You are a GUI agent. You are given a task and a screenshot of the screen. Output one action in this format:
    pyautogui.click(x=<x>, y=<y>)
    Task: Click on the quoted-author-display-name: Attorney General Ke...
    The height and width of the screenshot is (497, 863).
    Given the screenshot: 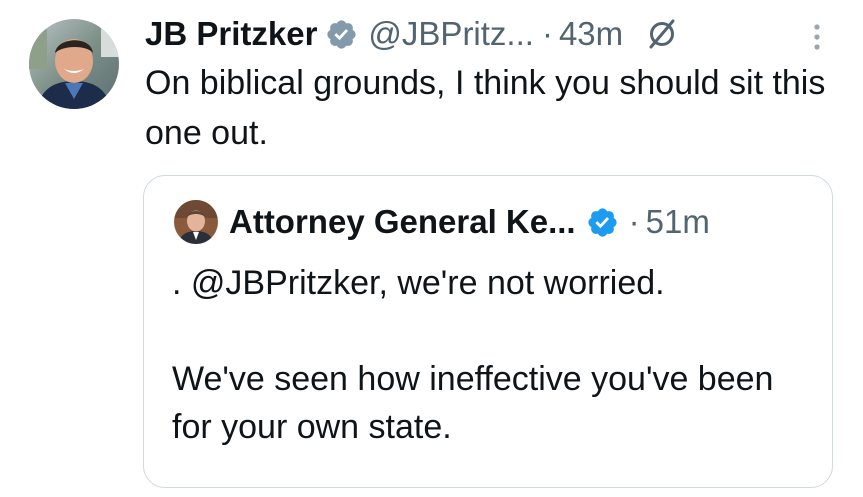 What is the action you would take?
    pyautogui.click(x=402, y=222)
    